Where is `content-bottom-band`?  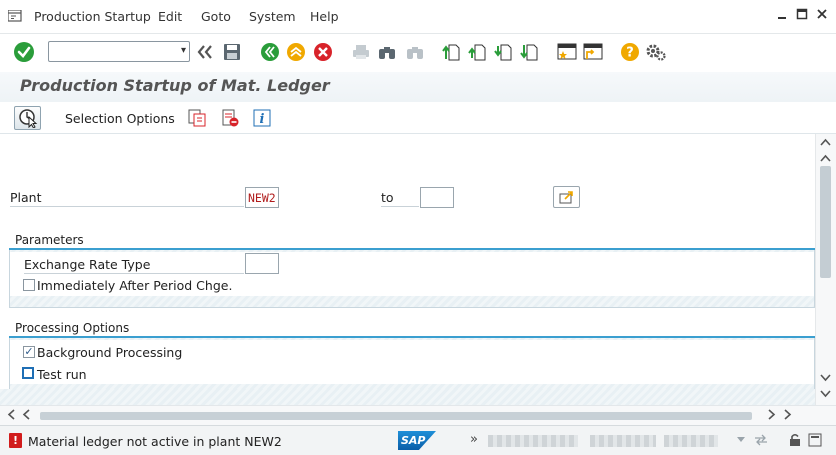 content-bottom-band is located at coordinates (407, 397).